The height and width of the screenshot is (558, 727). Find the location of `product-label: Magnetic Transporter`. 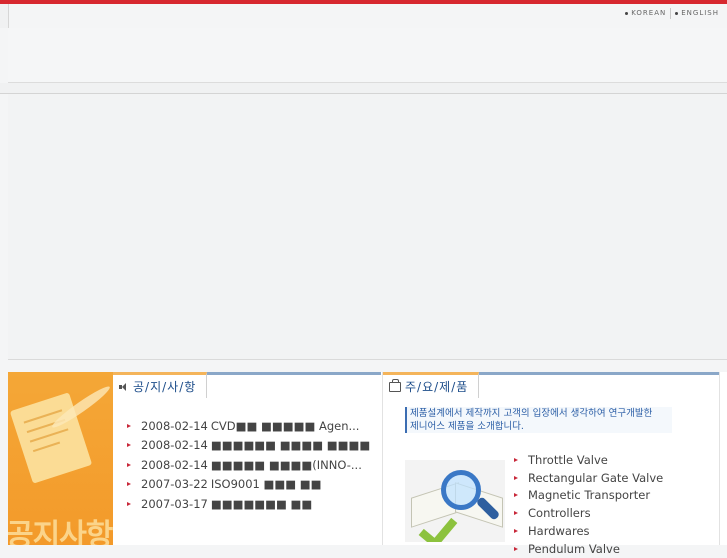

product-label: Magnetic Transporter is located at coordinates (589, 495).